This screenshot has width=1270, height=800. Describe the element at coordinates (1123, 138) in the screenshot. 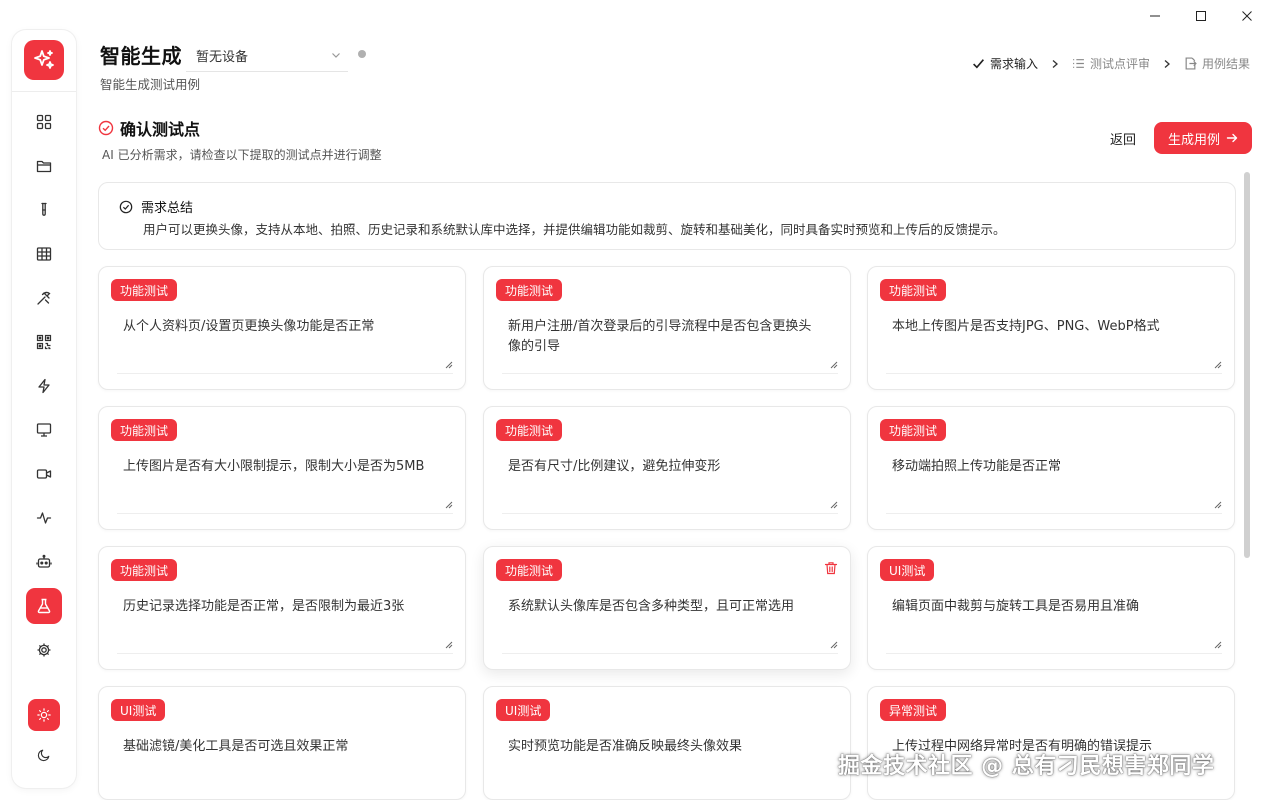

I see `back-button: 返回` at that location.